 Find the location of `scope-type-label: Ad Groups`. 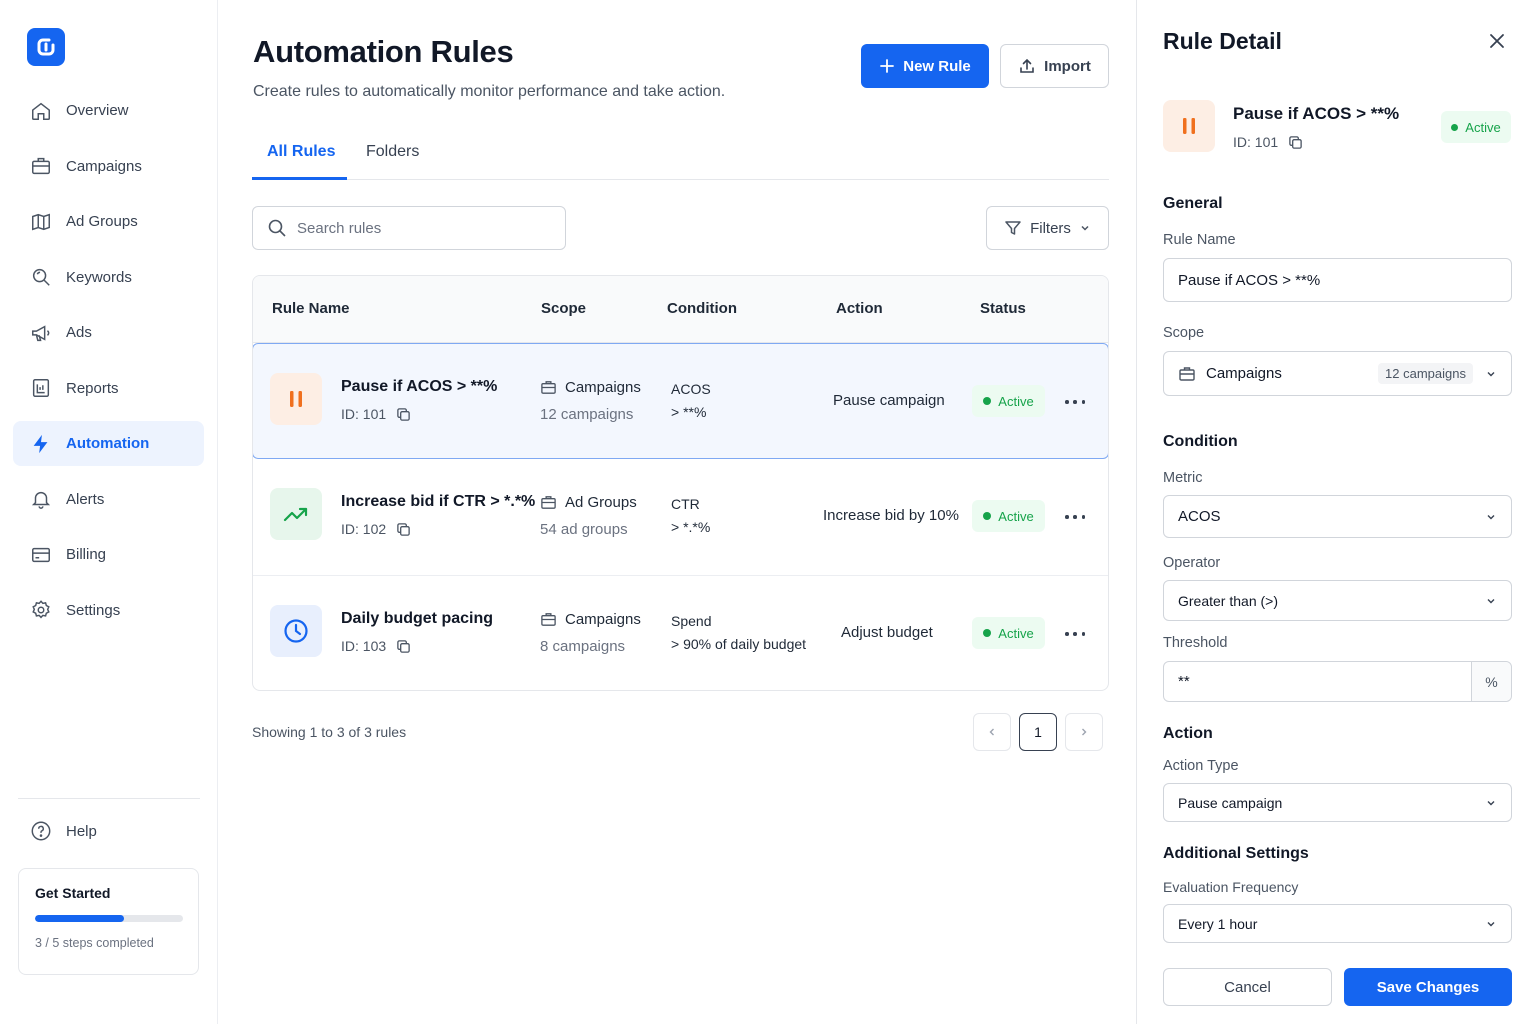

scope-type-label: Ad Groups is located at coordinates (601, 502).